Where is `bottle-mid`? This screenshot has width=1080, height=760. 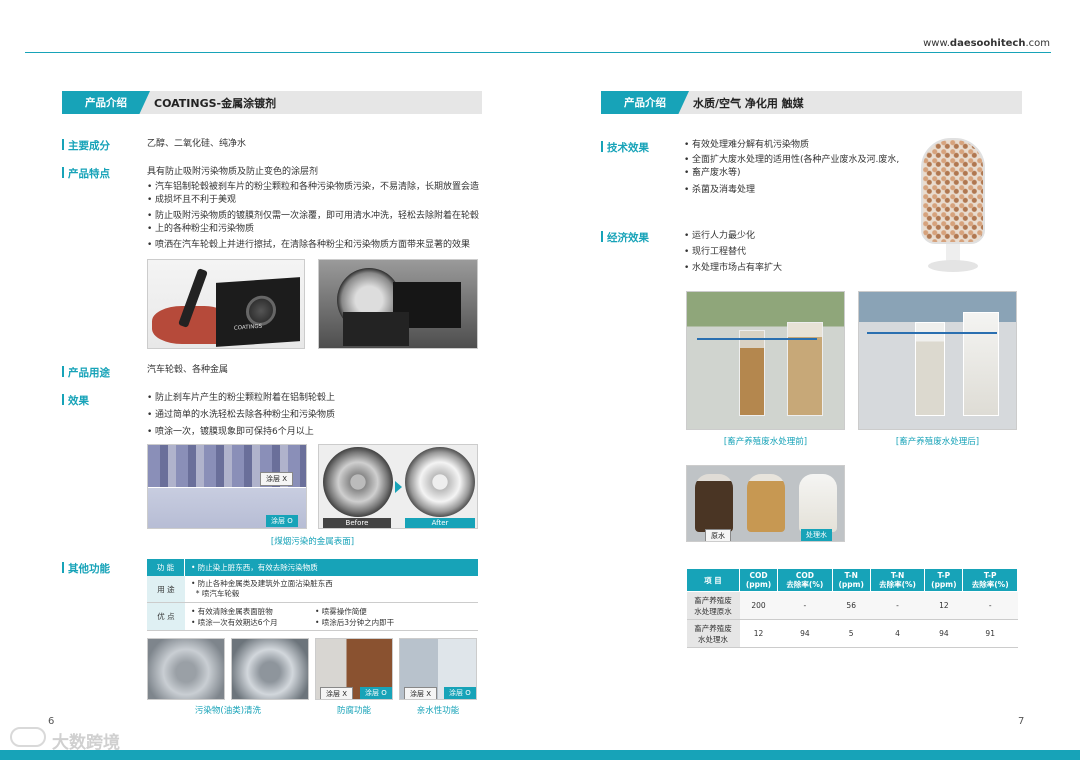
bottle-mid is located at coordinates (766, 503).